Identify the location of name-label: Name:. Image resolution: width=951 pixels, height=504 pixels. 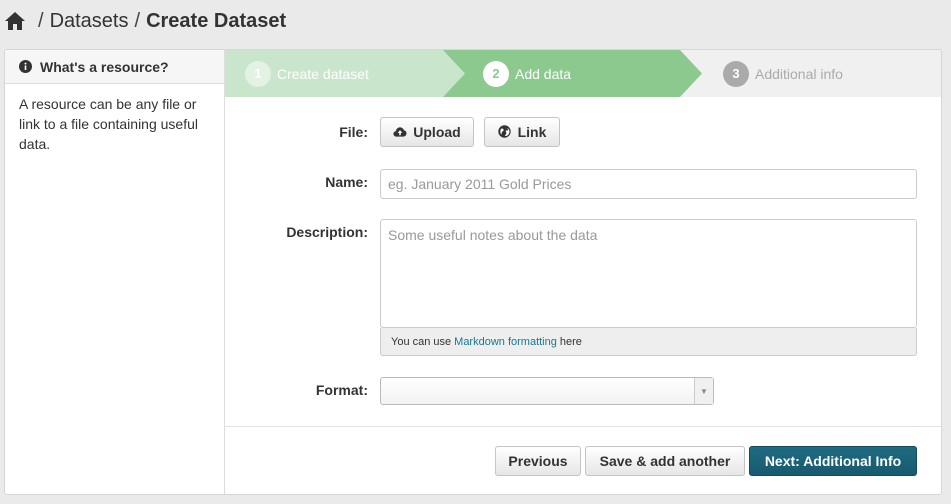
(346, 182).